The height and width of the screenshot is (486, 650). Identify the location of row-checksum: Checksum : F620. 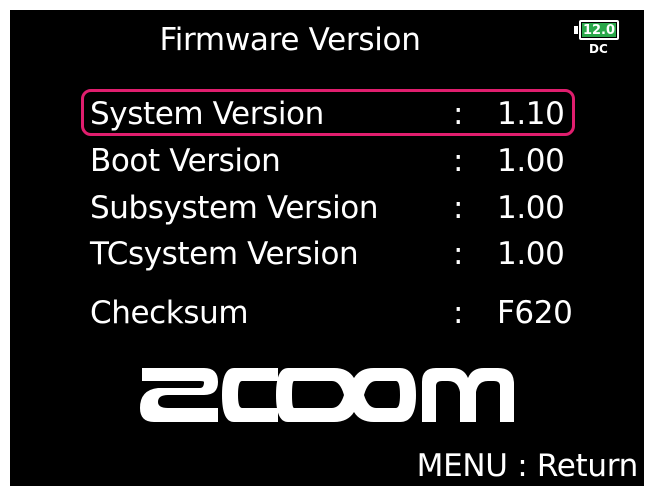
(327, 313).